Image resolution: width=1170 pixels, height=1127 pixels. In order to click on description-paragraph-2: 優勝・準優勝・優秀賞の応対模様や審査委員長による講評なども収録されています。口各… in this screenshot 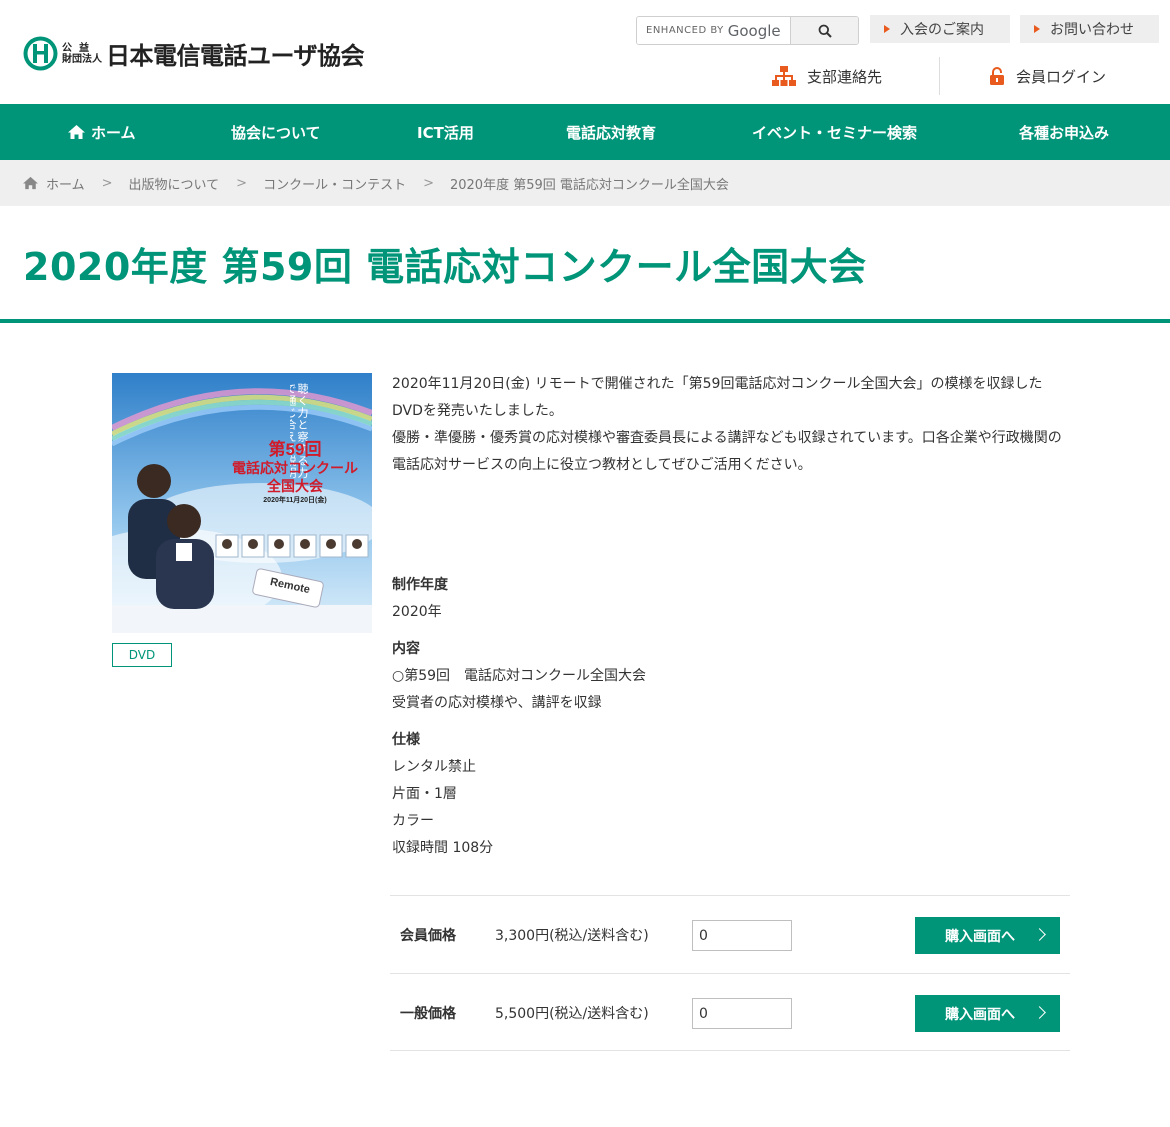, I will do `click(727, 451)`.